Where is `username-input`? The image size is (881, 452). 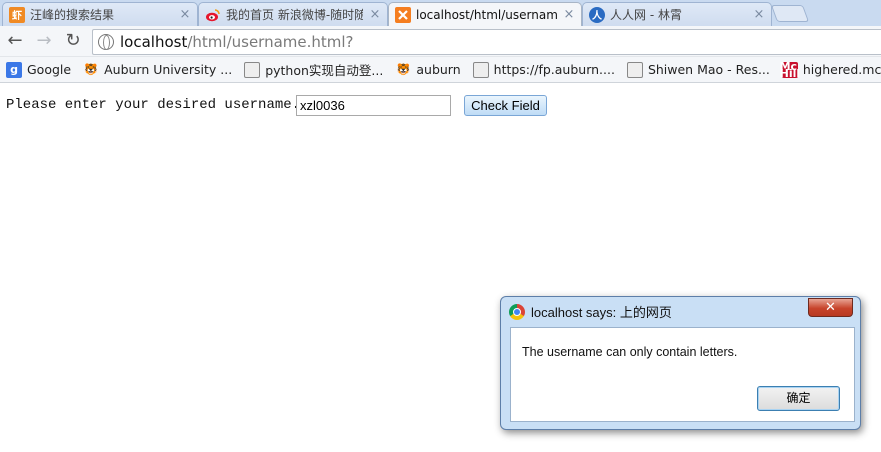
username-input is located at coordinates (373, 105).